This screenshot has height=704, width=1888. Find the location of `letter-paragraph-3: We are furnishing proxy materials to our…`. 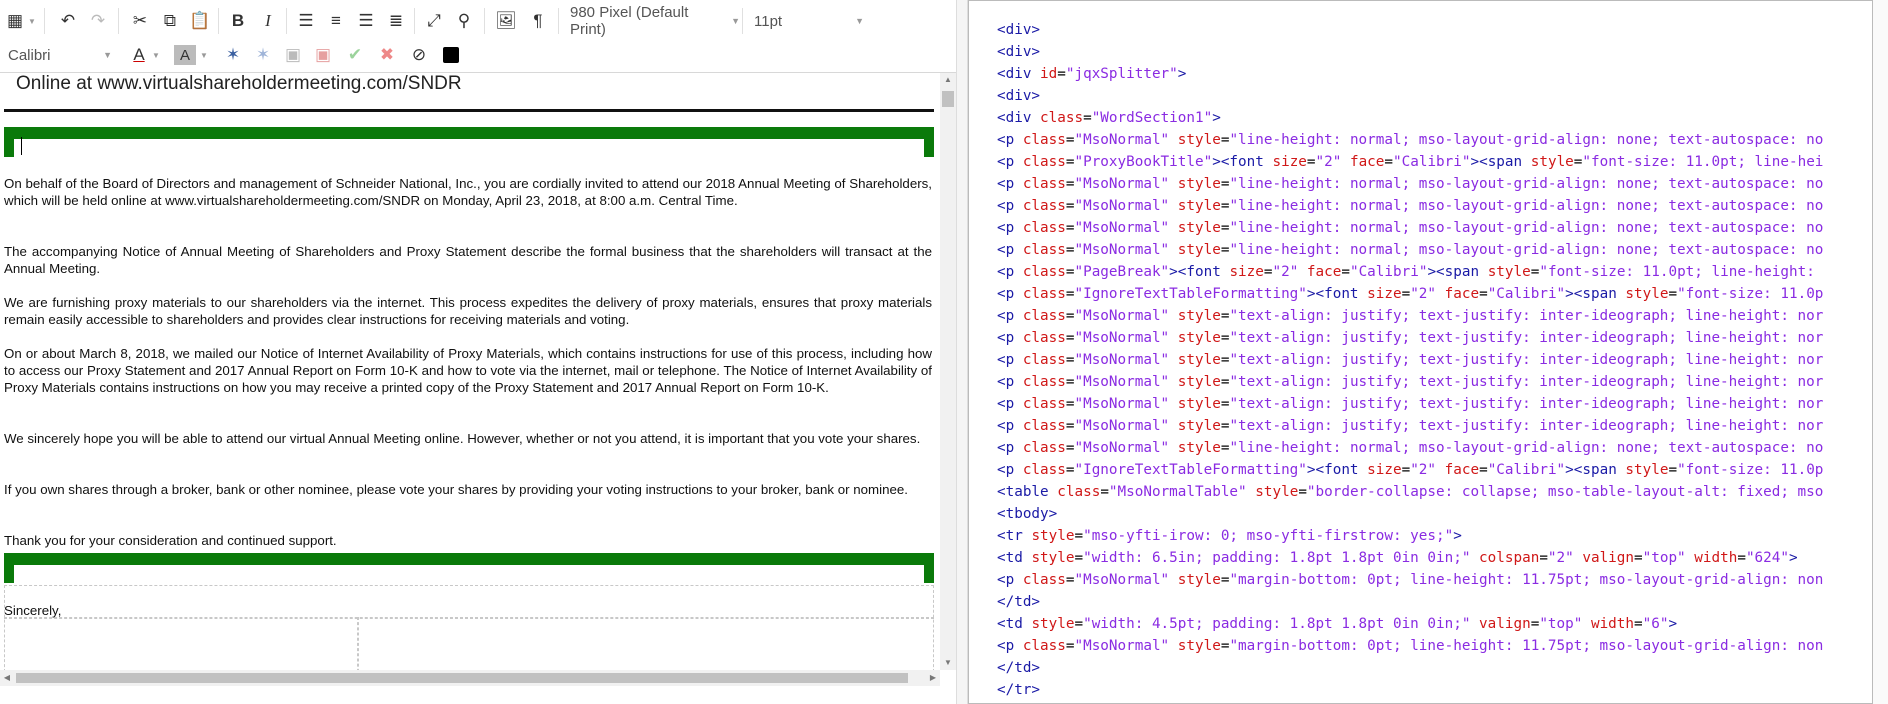

letter-paragraph-3: We are furnishing proxy materials to our… is located at coordinates (468, 311).